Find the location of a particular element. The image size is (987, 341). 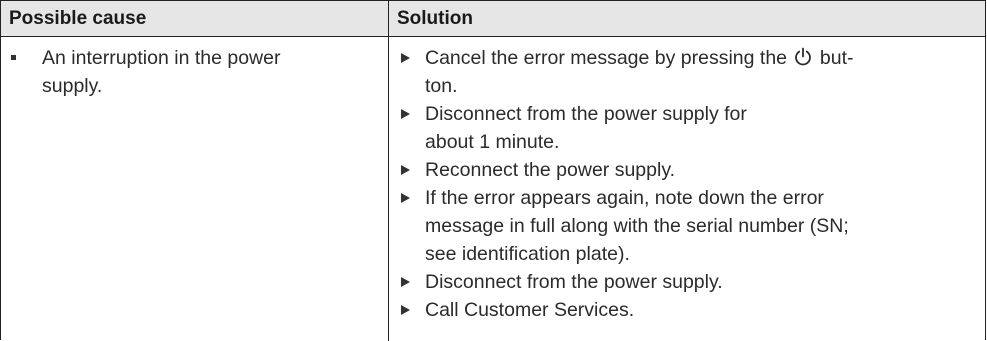

step-line: Call Customer Services. is located at coordinates (530, 310).